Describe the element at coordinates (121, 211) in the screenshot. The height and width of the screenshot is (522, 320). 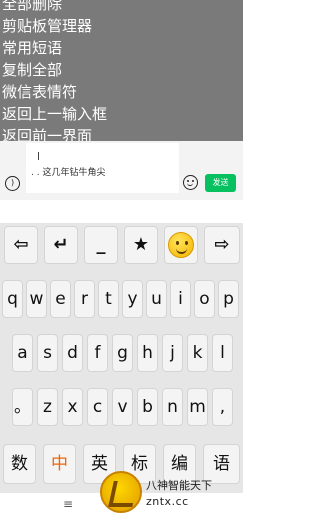
I see `keyboard-gap` at that location.